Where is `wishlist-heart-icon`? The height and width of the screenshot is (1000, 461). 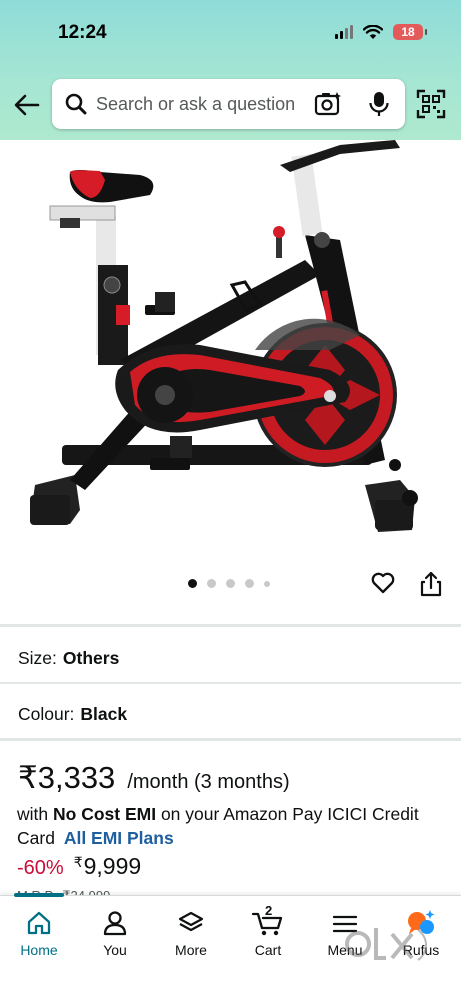
wishlist-heart-icon is located at coordinates (383, 583).